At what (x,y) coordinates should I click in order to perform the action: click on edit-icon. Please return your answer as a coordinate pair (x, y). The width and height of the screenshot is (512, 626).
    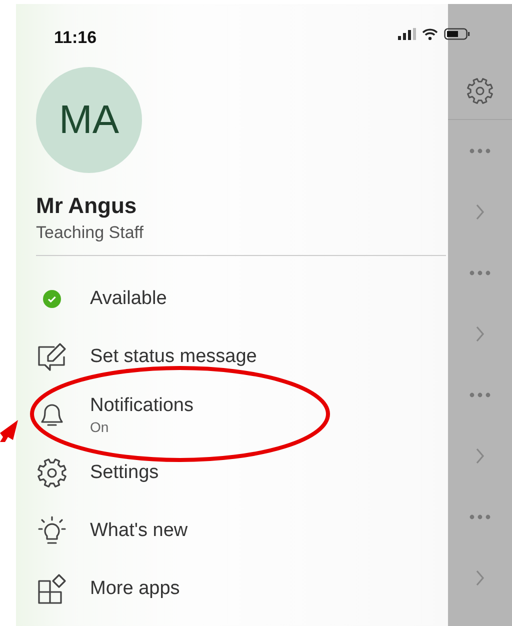
    Looking at the image, I should click on (52, 357).